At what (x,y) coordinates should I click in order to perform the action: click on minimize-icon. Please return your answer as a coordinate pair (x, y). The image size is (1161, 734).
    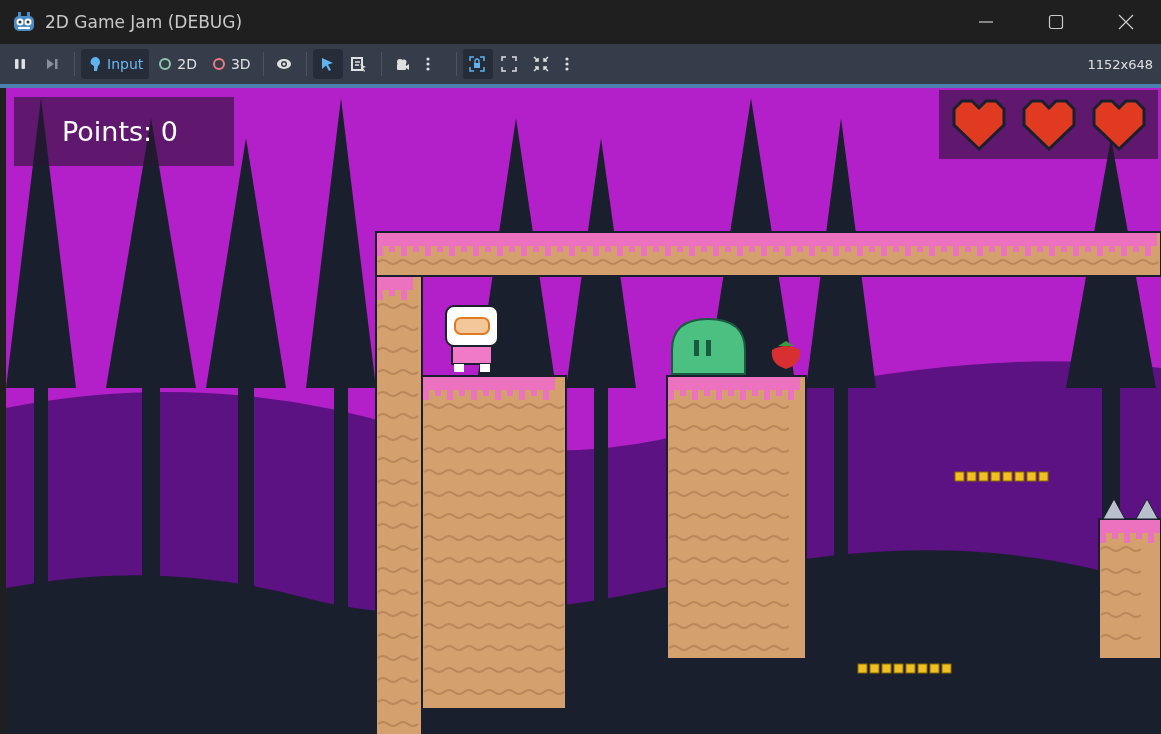
    Looking at the image, I should click on (986, 22).